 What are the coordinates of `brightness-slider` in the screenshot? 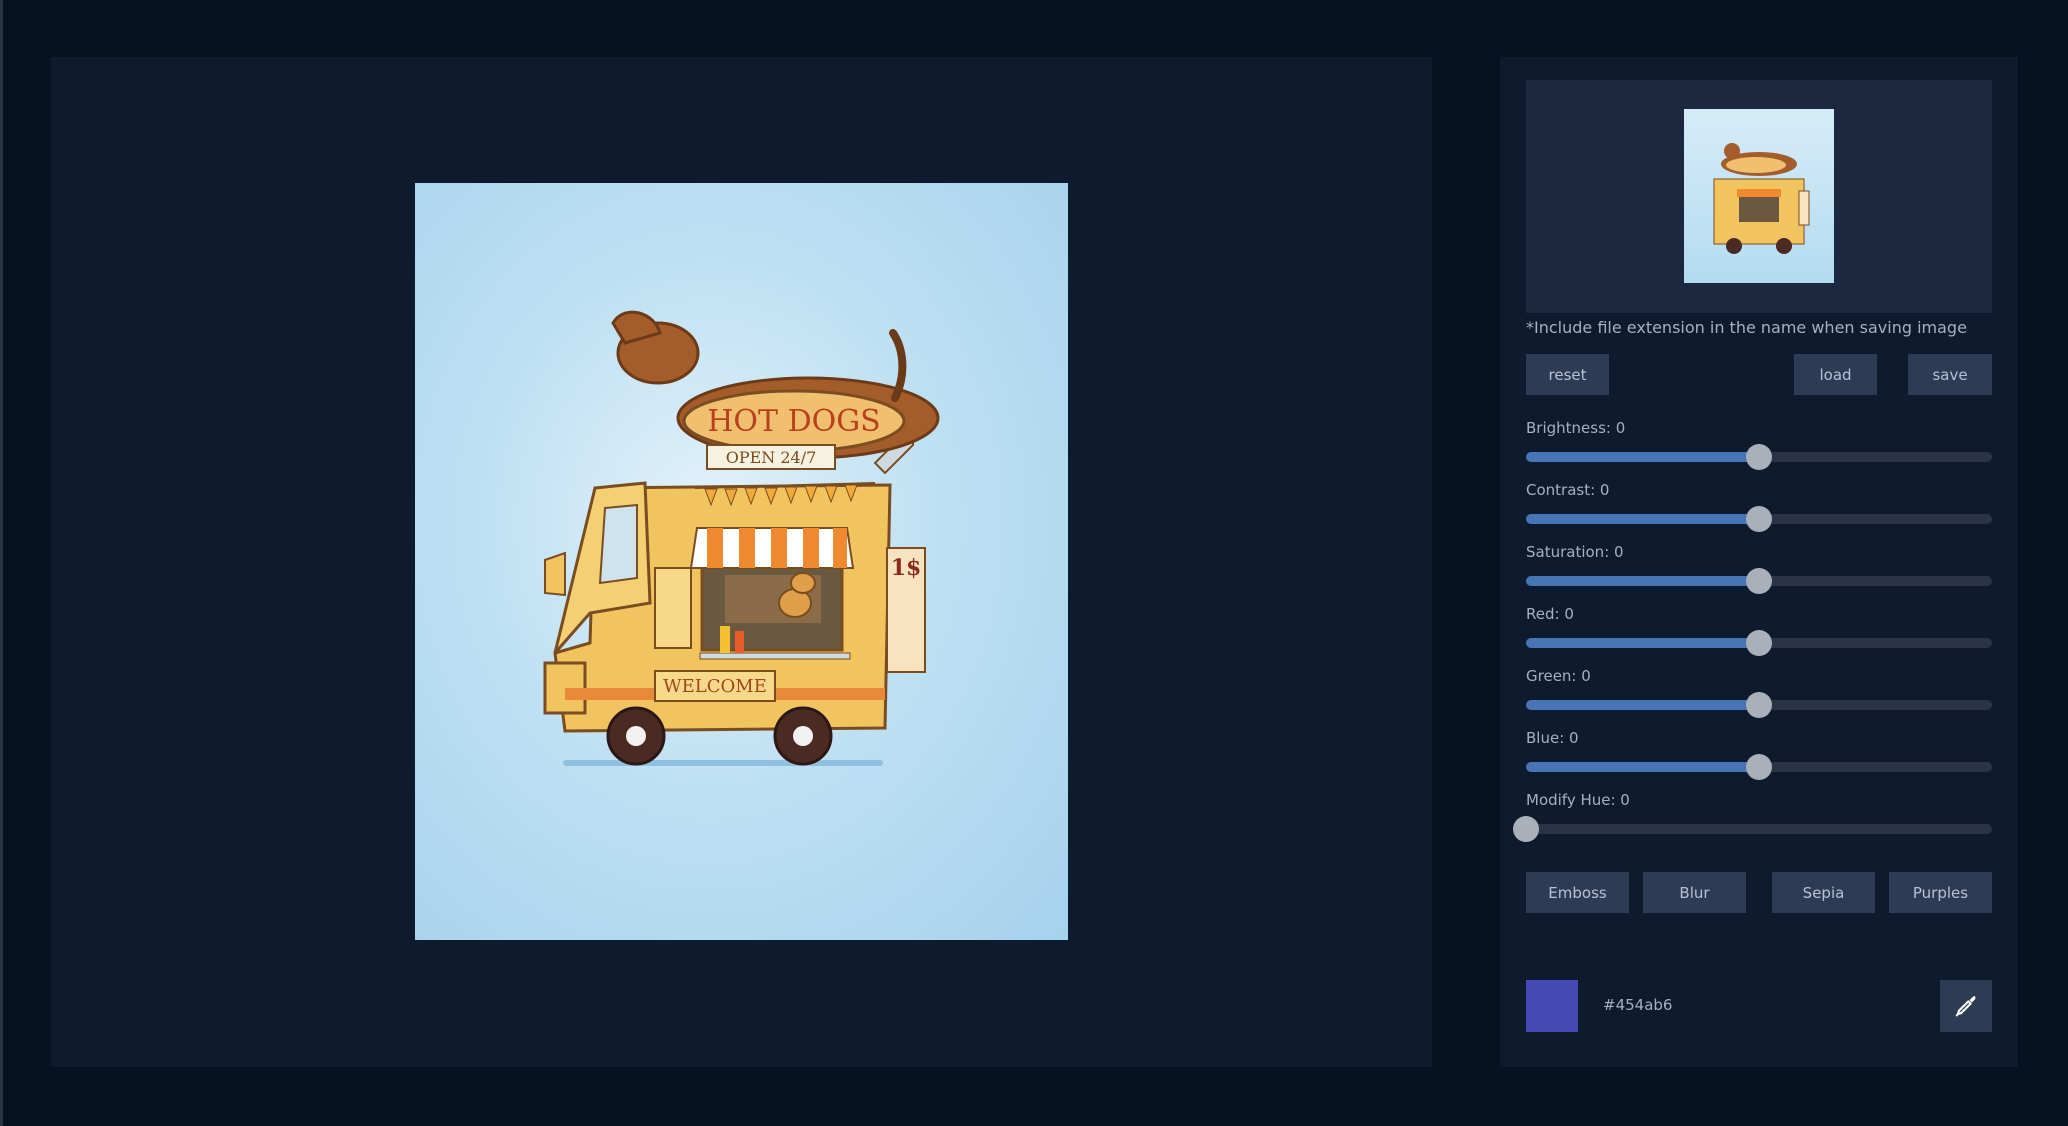 It's located at (1759, 457).